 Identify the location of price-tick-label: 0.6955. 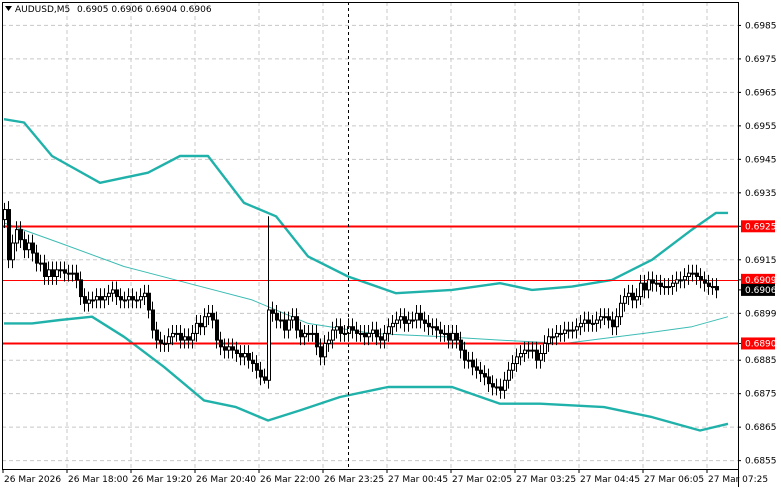
(761, 127).